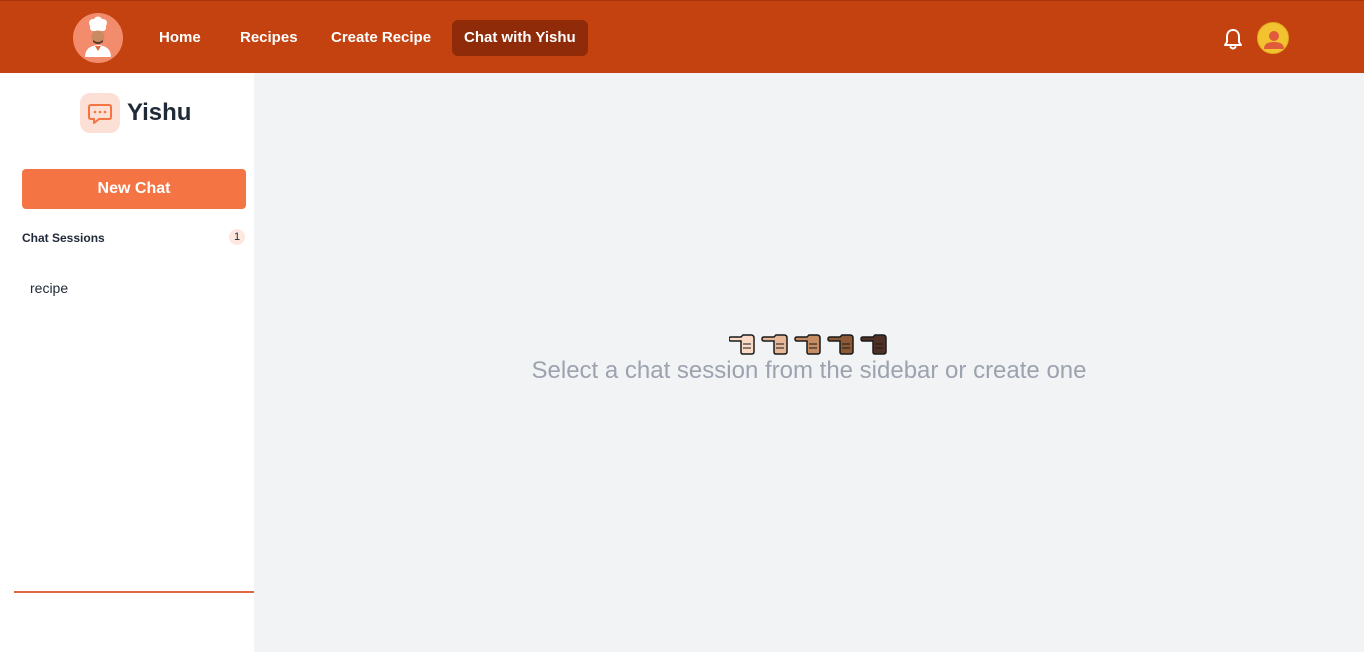  Describe the element at coordinates (134, 592) in the screenshot. I see `sidebar-divider` at that location.